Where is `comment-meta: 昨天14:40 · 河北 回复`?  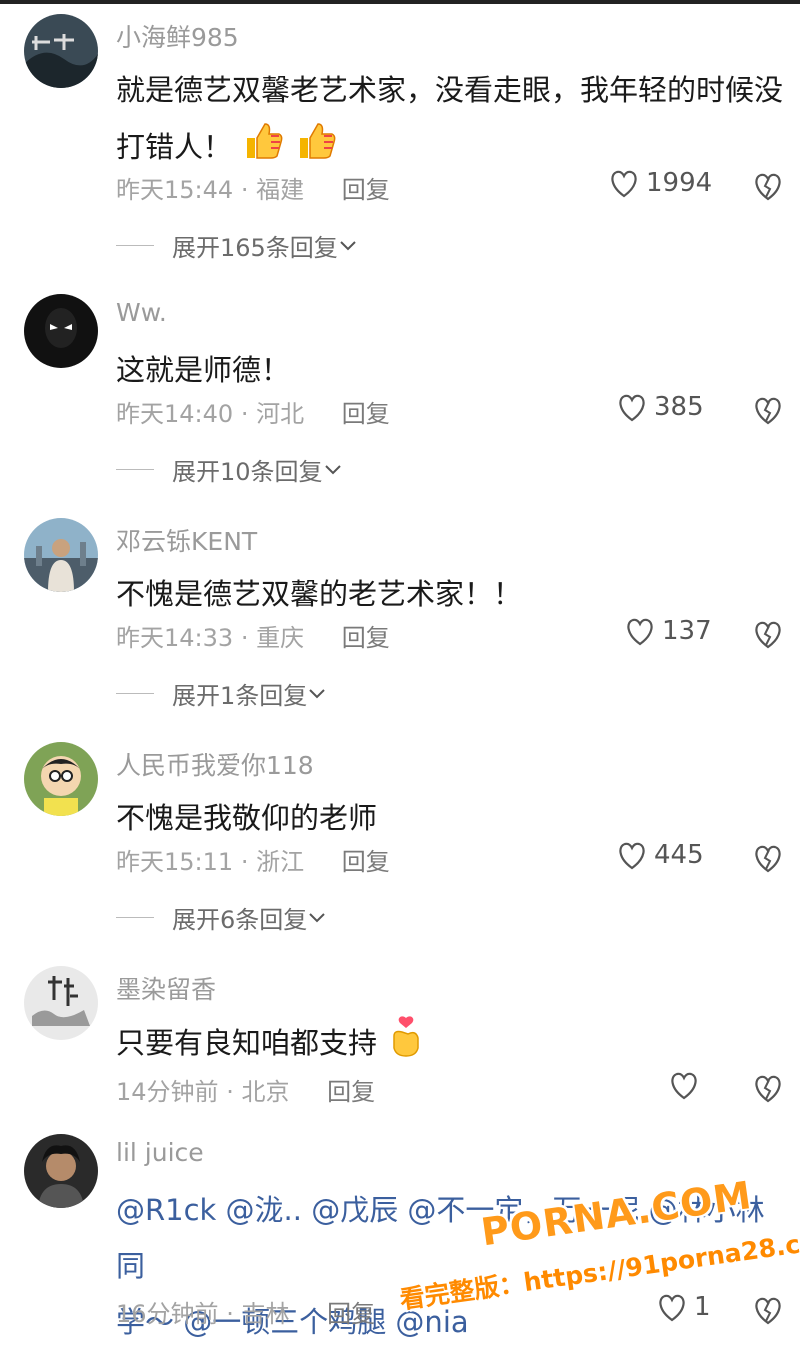
comment-meta: 昨天14:40 · 河北 回复 is located at coordinates (253, 411).